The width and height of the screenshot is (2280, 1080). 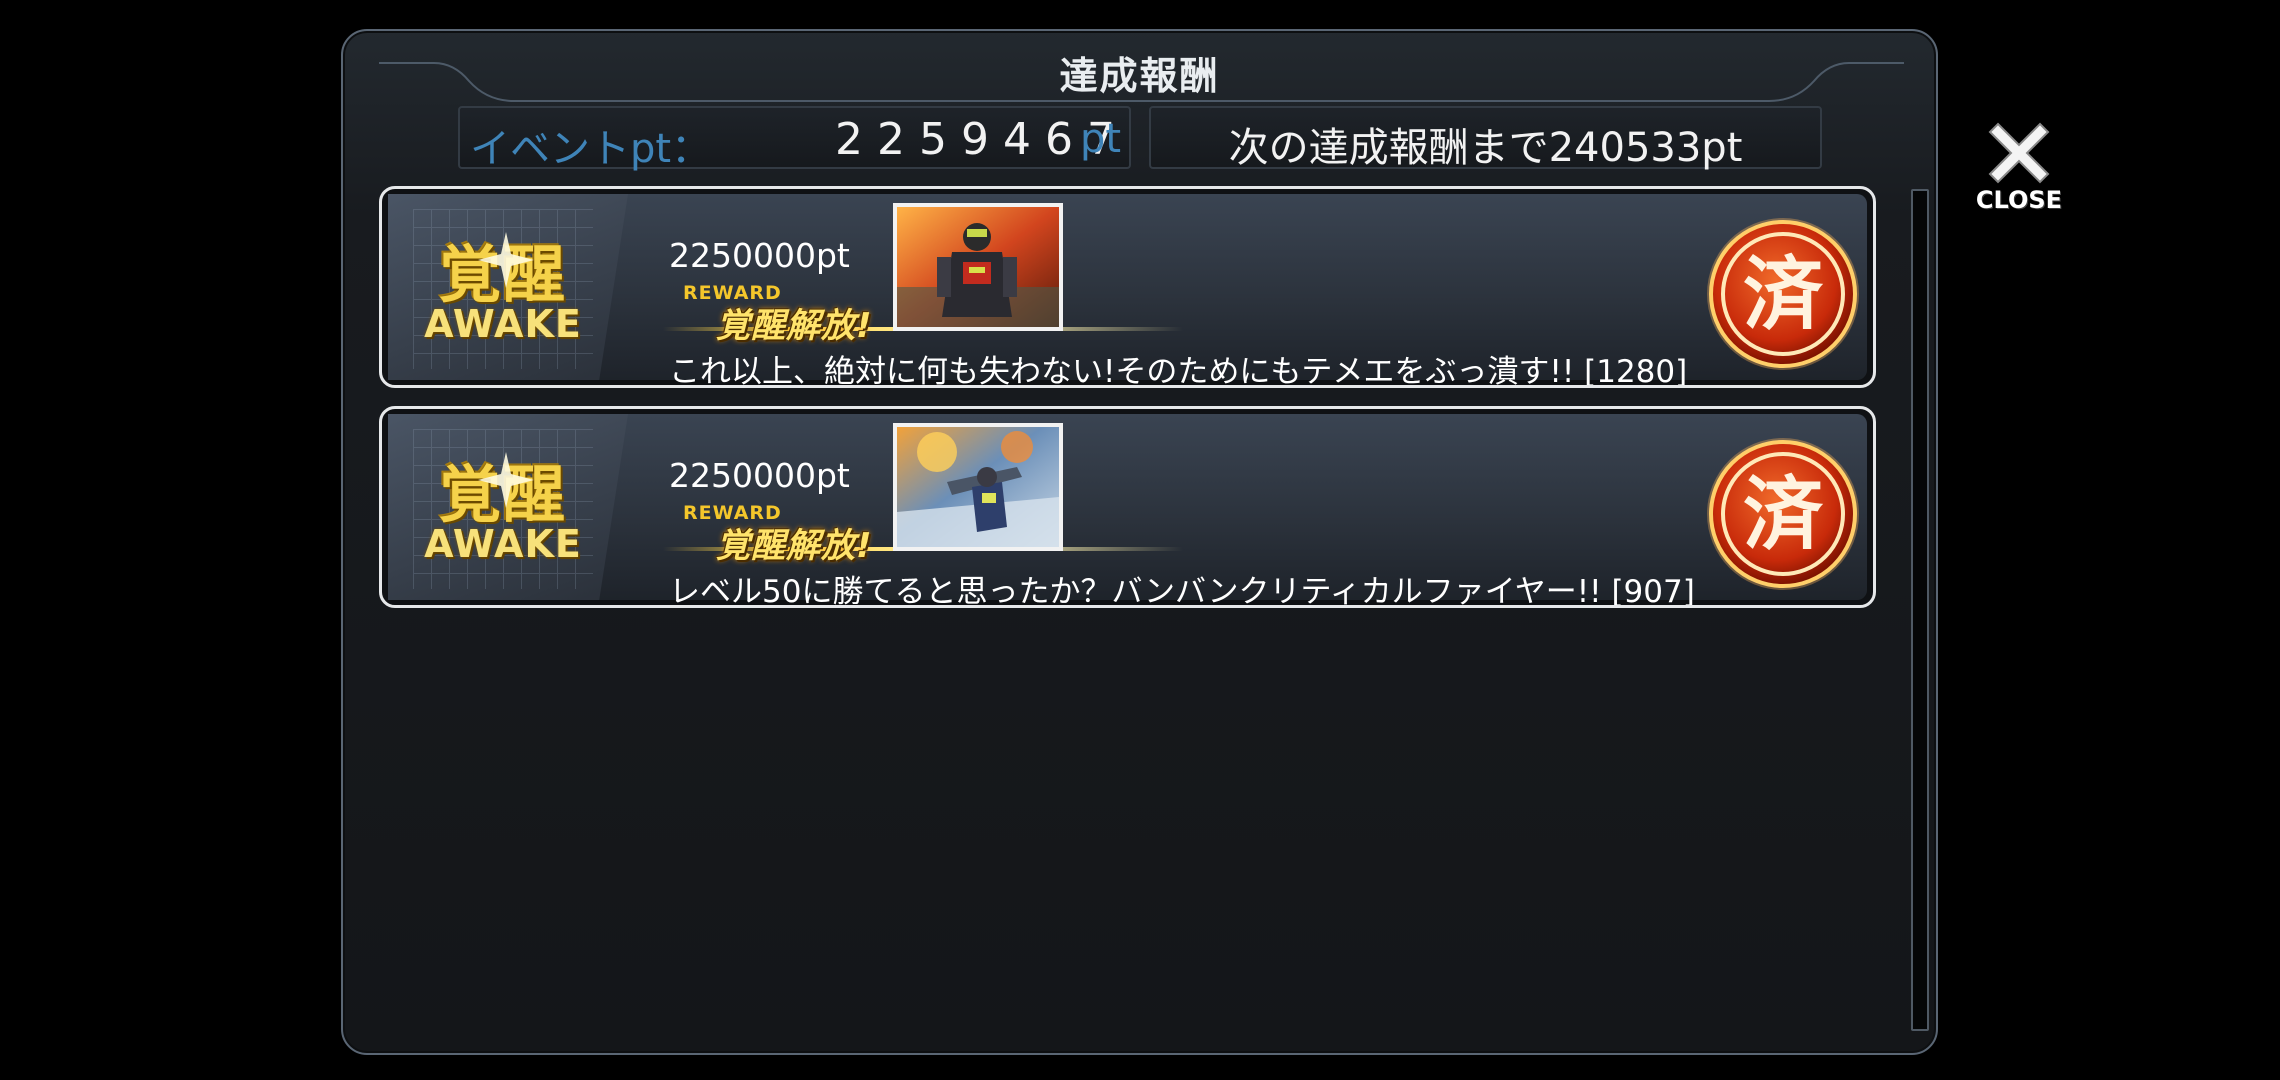 I want to click on card-description: これ以上、絶対に何も失わない!そのためにもテメエをぶっ潰す!! [1280], so click(x=1178, y=371).